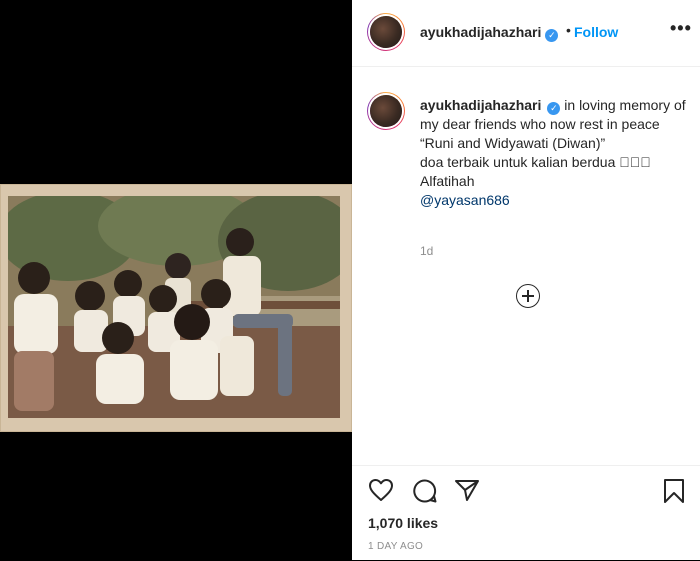 This screenshot has width=700, height=561. What do you see at coordinates (381, 490) in the screenshot?
I see `heart-icon` at bounding box center [381, 490].